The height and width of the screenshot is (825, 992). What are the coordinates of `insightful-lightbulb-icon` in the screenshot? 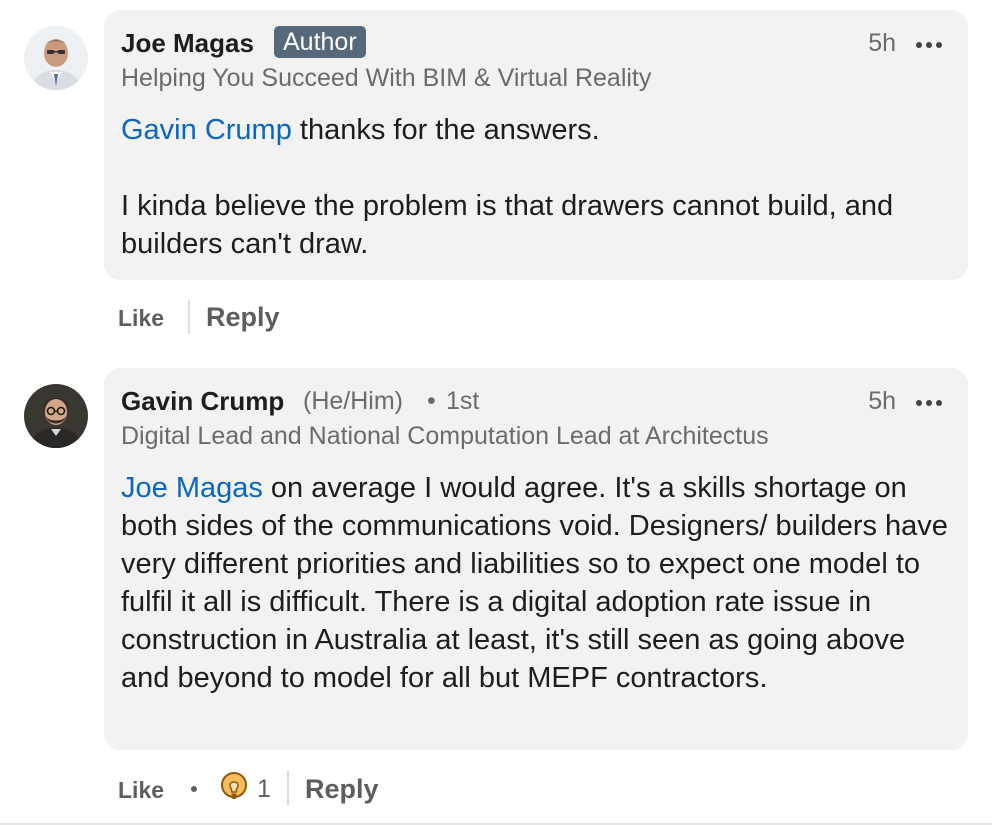 It's located at (234, 788).